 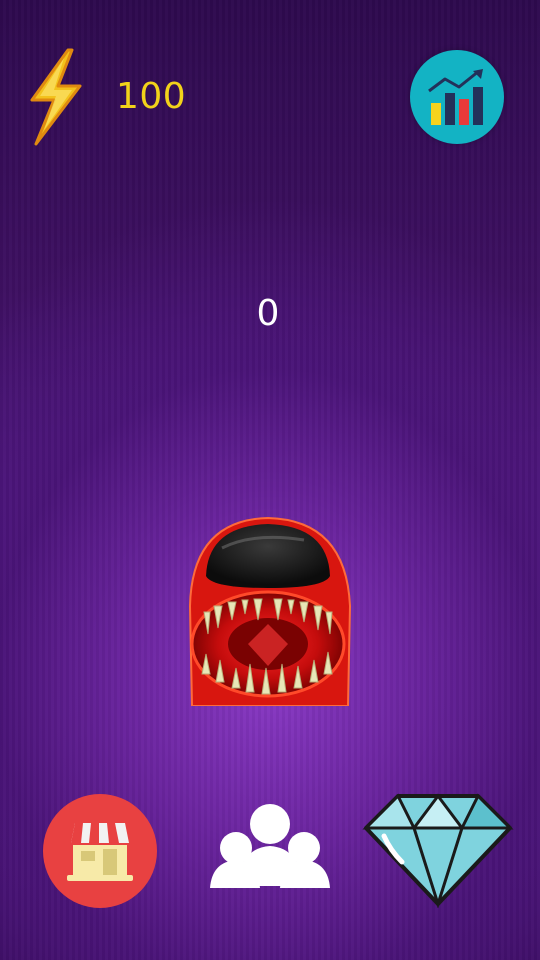 I want to click on stats-button, so click(x=457, y=97).